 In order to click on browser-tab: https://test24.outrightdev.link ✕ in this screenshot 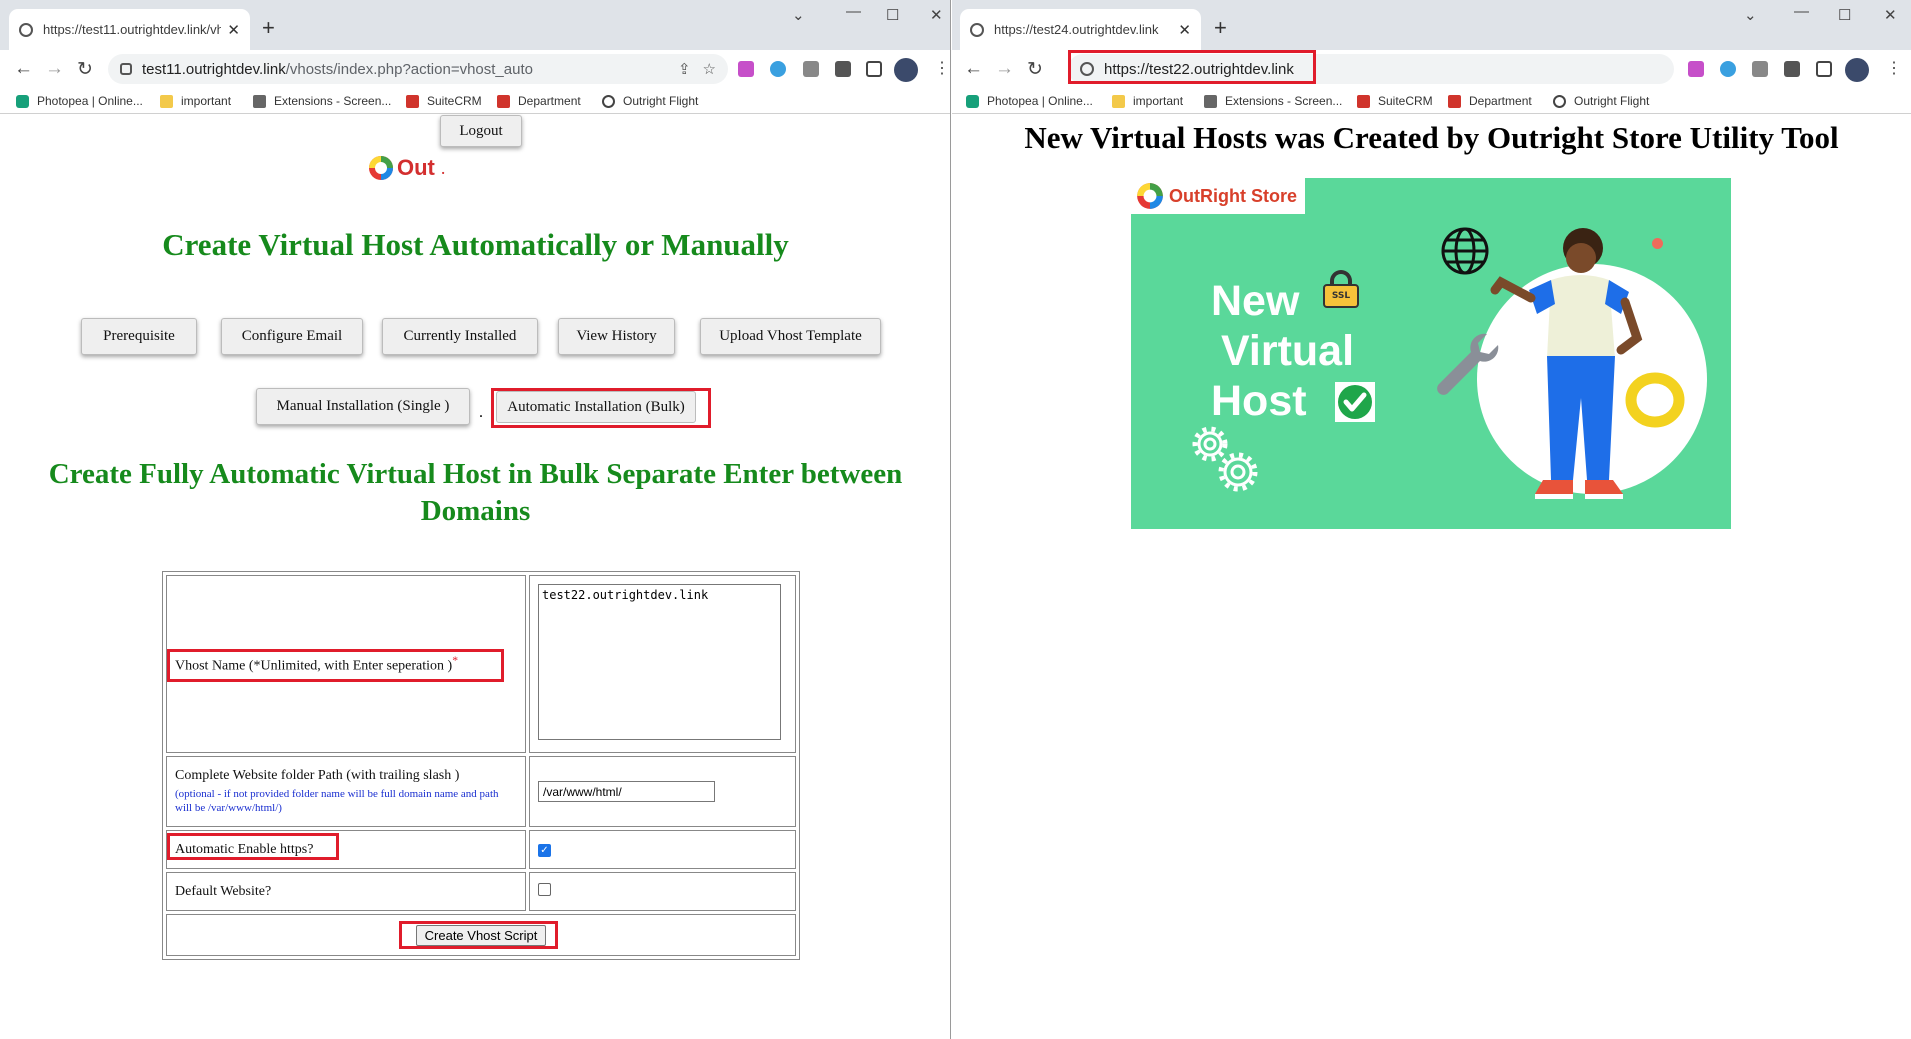, I will do `click(1080, 29)`.